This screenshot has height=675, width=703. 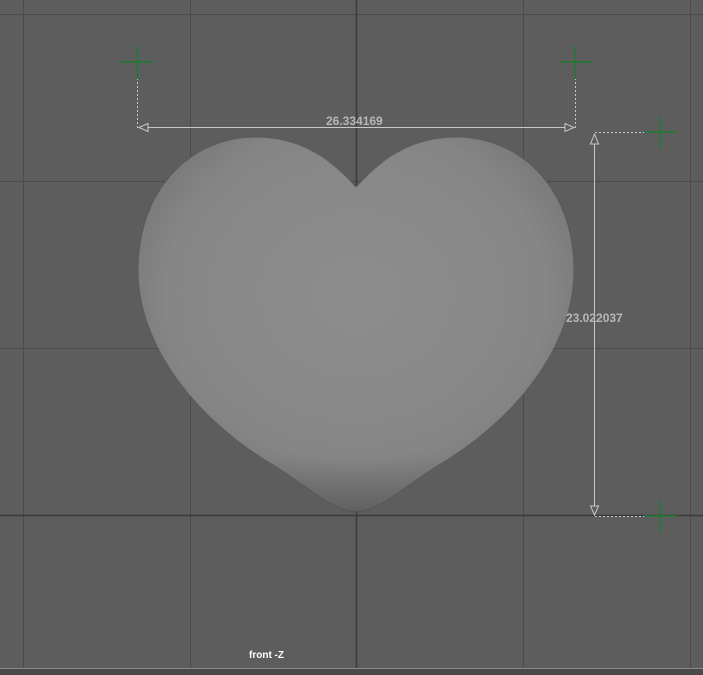 I want to click on horizontal-distance-label: 26.334169, so click(x=354, y=121).